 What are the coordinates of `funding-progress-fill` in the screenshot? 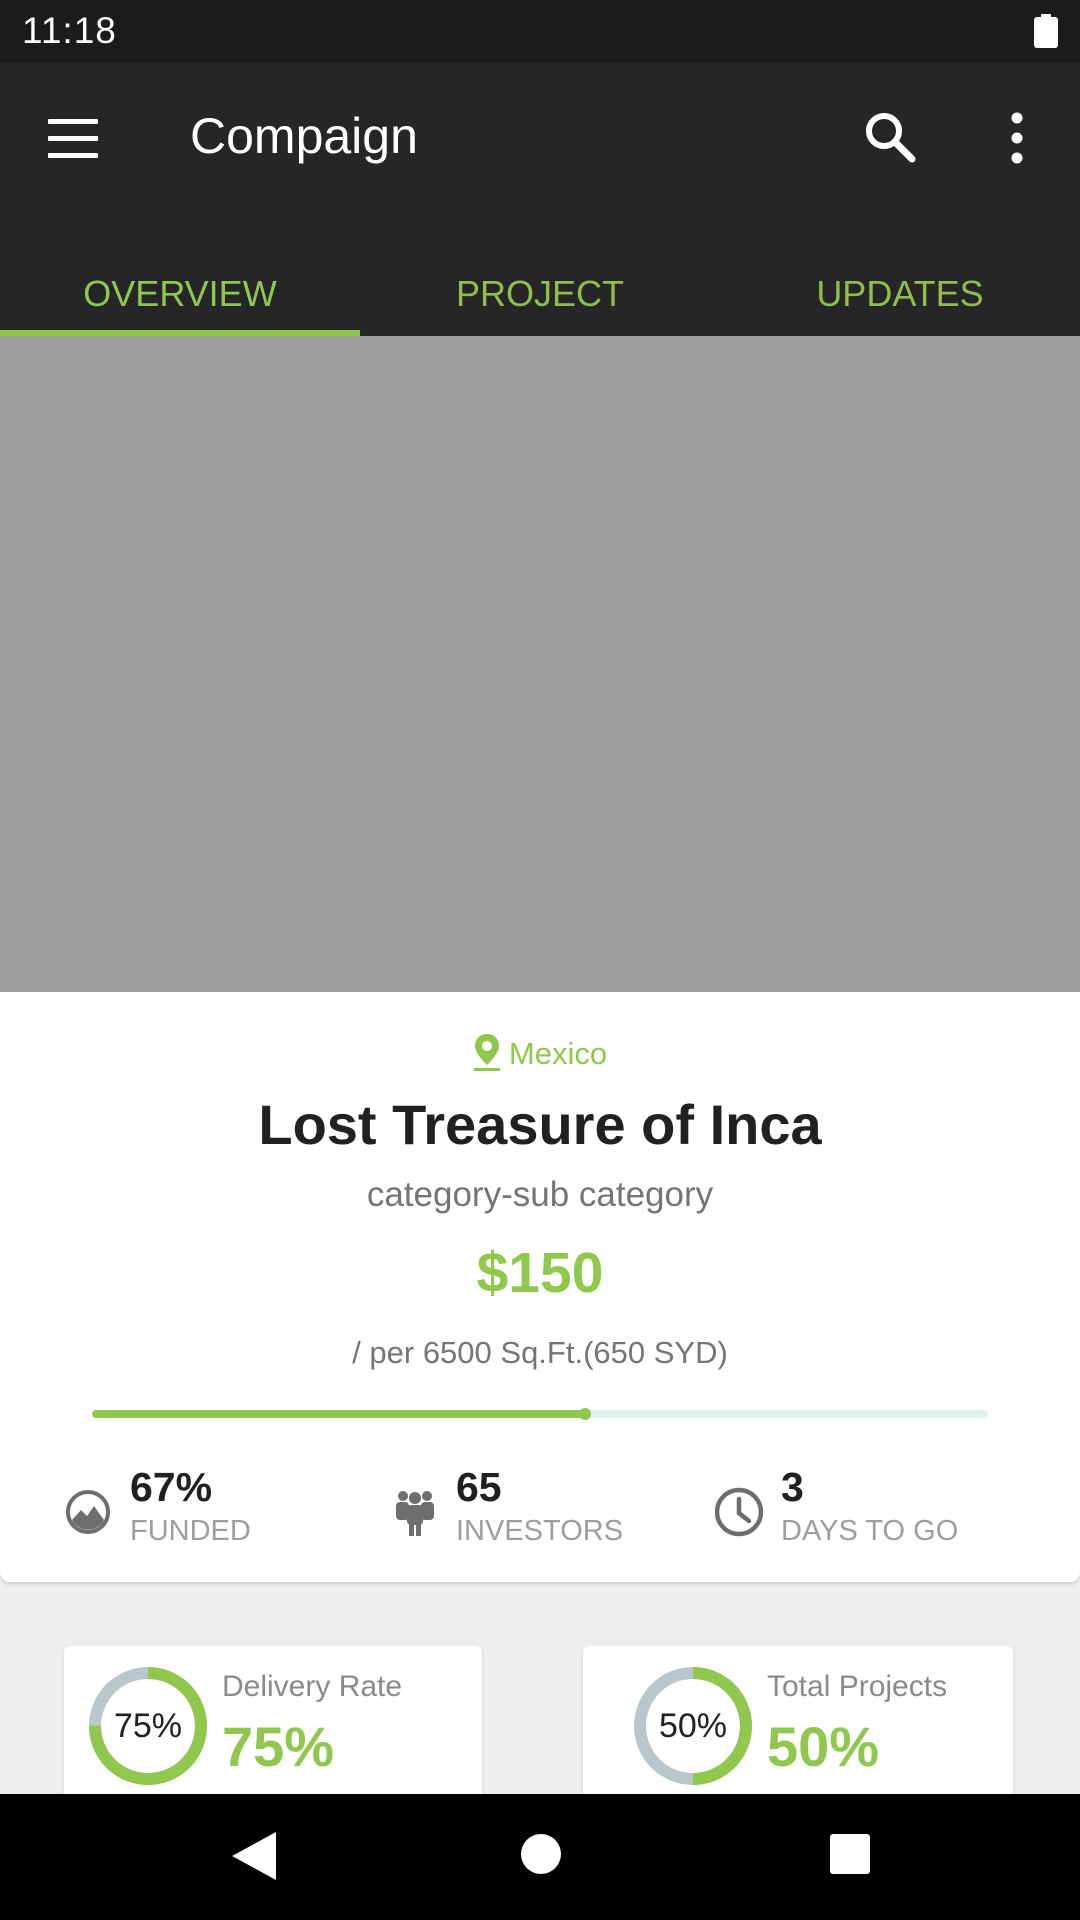 It's located at (338, 1414).